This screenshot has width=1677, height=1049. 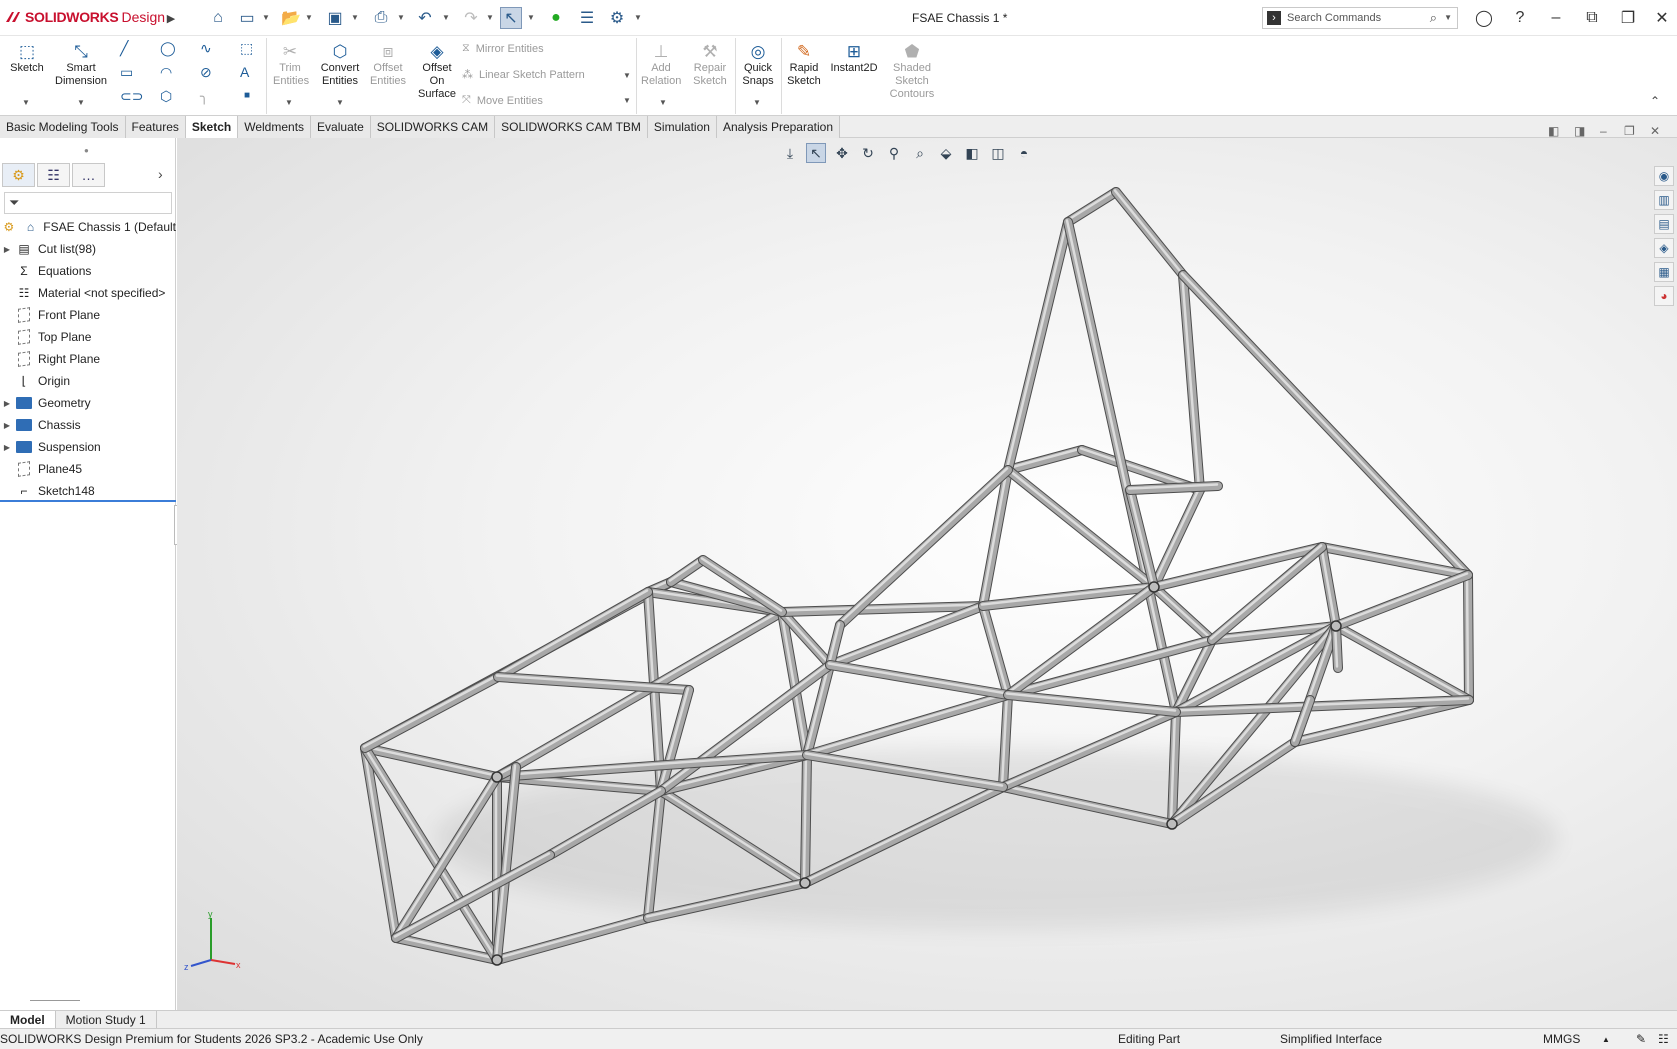 What do you see at coordinates (1606, 1039) in the screenshot?
I see `chevron-up-icon: ▲` at bounding box center [1606, 1039].